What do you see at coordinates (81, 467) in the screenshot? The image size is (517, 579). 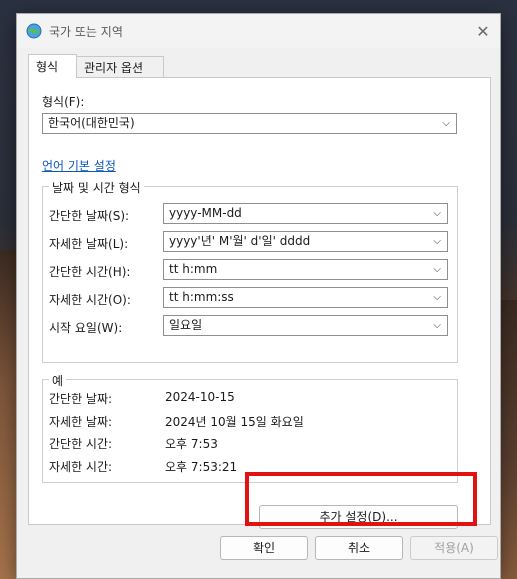 I see `example-long-time-label: 자세한 시간:` at bounding box center [81, 467].